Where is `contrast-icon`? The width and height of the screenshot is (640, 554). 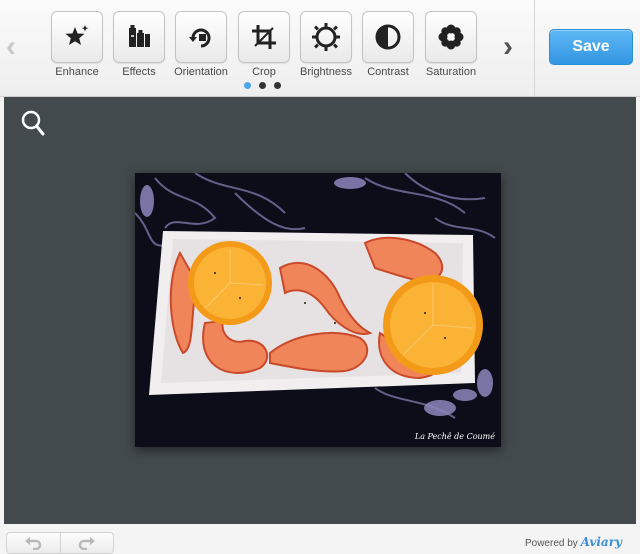 contrast-icon is located at coordinates (388, 37).